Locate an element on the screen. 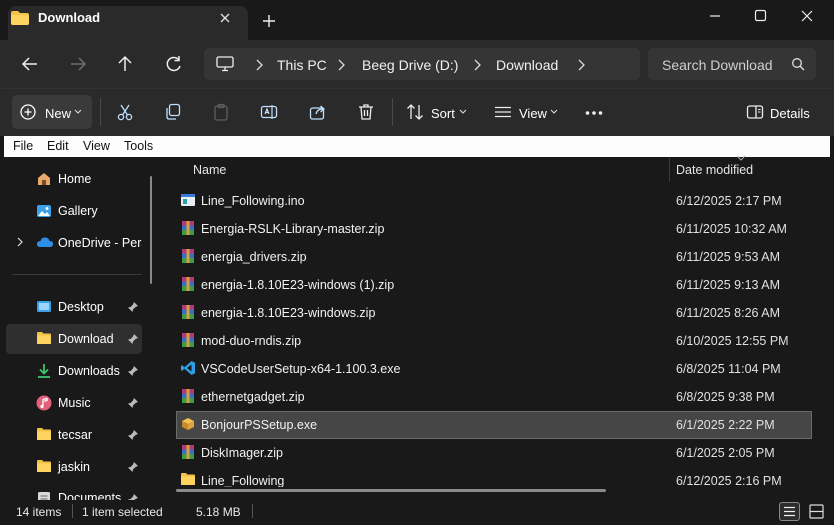  file-name: energia-1.8.10E23-windows (1).zip is located at coordinates (298, 285).